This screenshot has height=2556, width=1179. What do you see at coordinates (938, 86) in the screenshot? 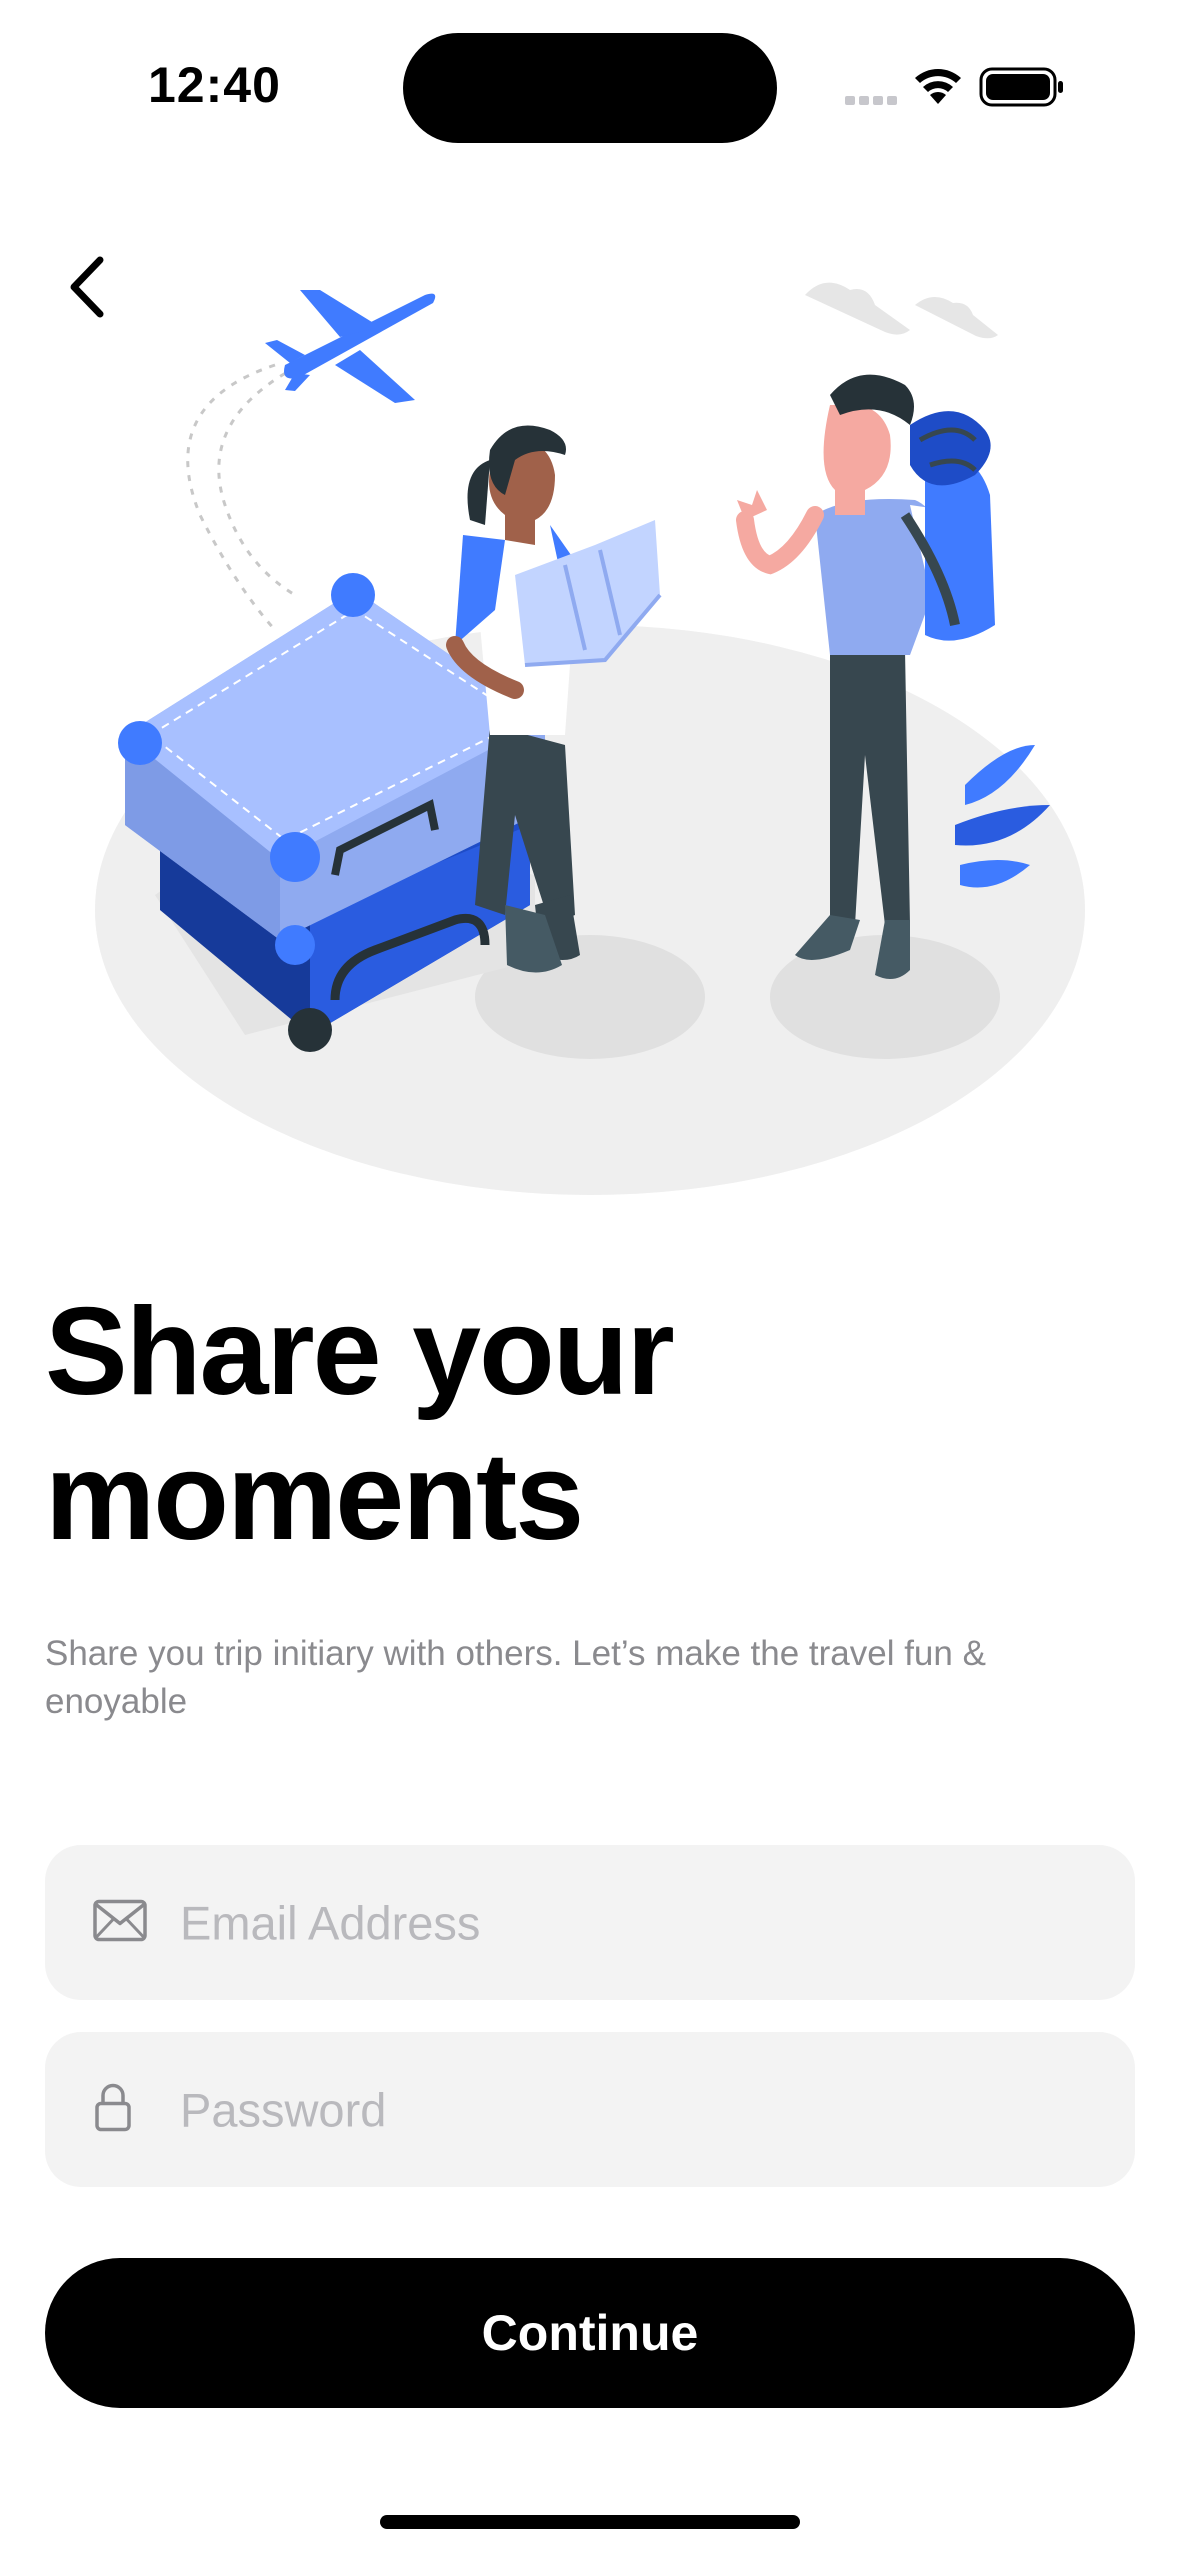
I see `wifi-icon` at bounding box center [938, 86].